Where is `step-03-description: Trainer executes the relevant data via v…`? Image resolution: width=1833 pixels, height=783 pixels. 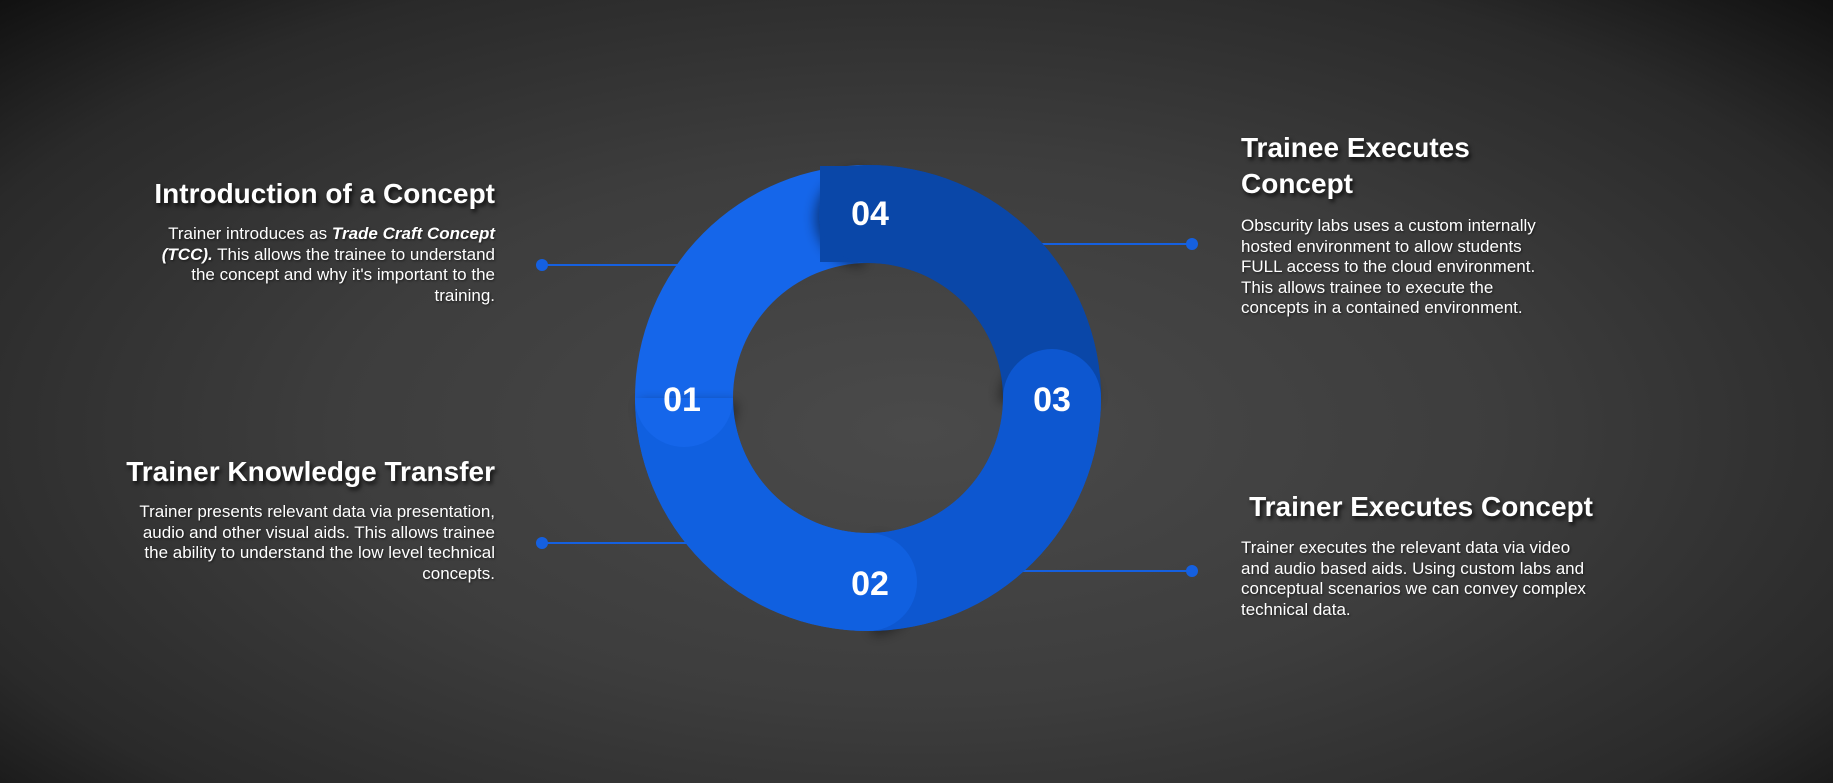
step-03-description: Trainer executes the relevant data via v… is located at coordinates (1413, 578).